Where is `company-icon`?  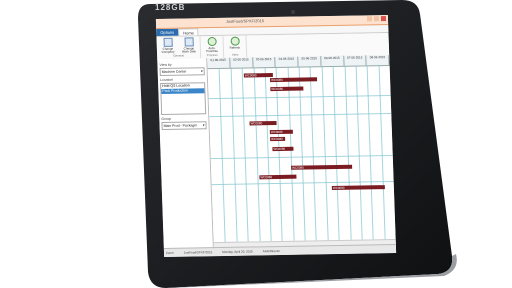
company-icon is located at coordinates (168, 42).